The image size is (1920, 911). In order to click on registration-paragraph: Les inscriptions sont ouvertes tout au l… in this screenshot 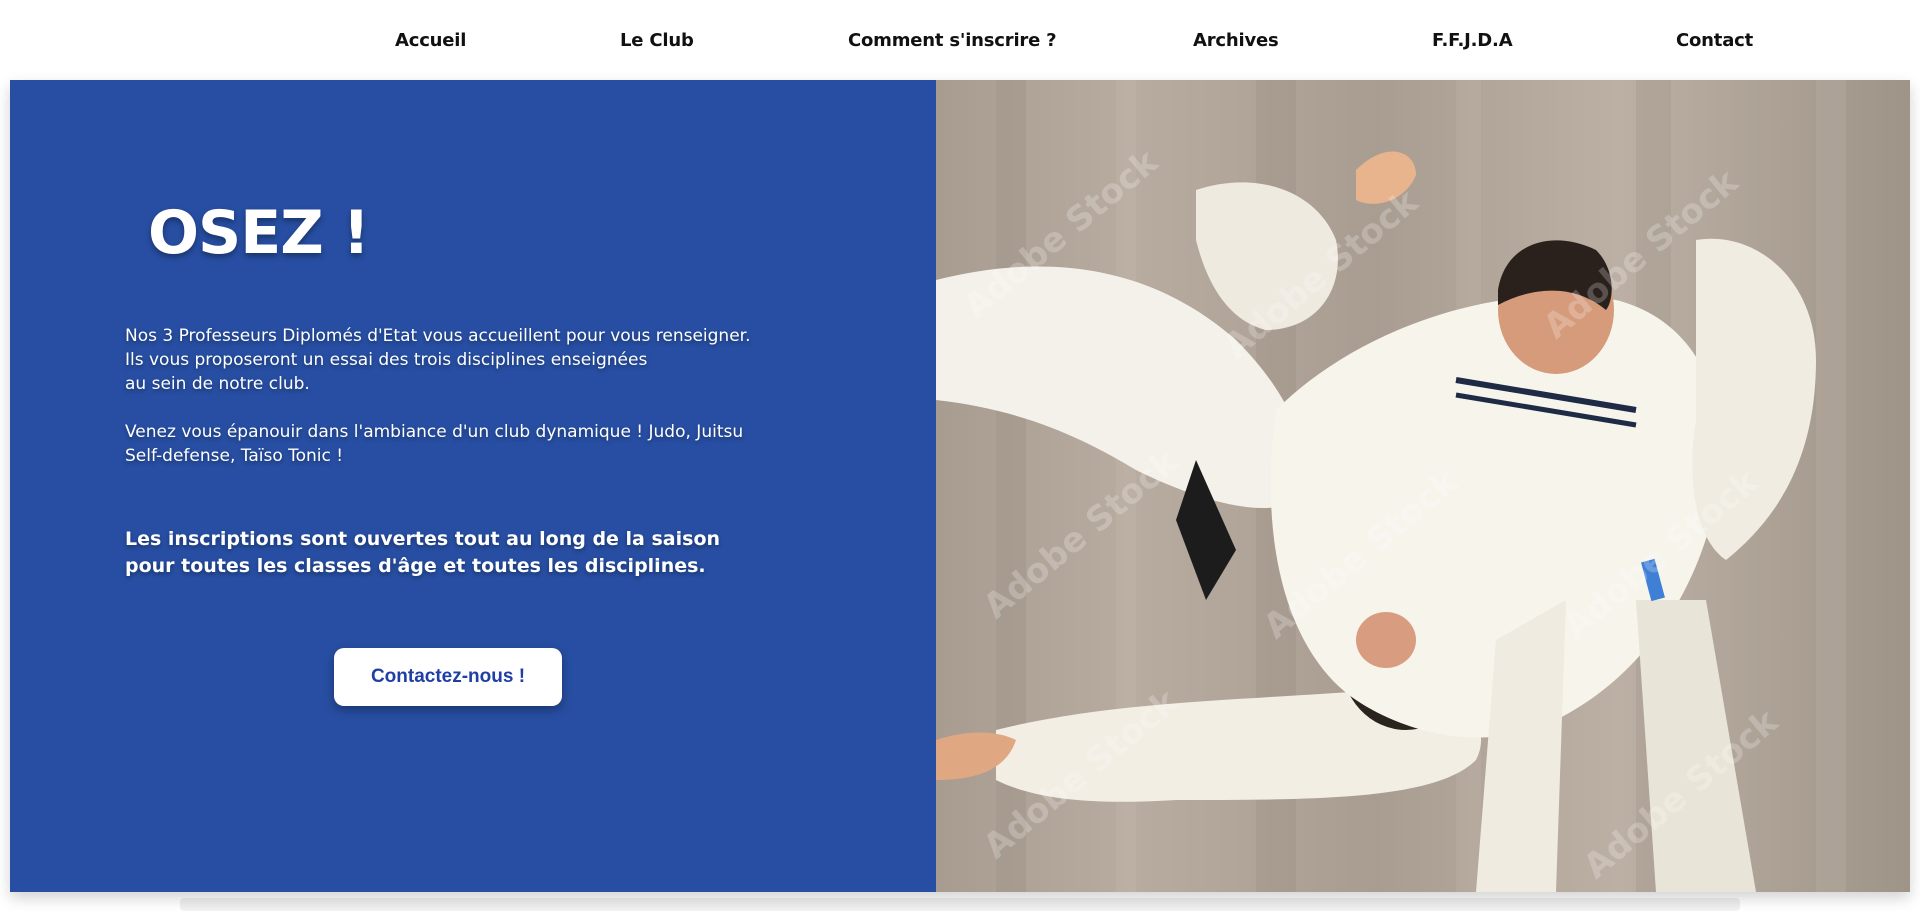, I will do `click(422, 553)`.